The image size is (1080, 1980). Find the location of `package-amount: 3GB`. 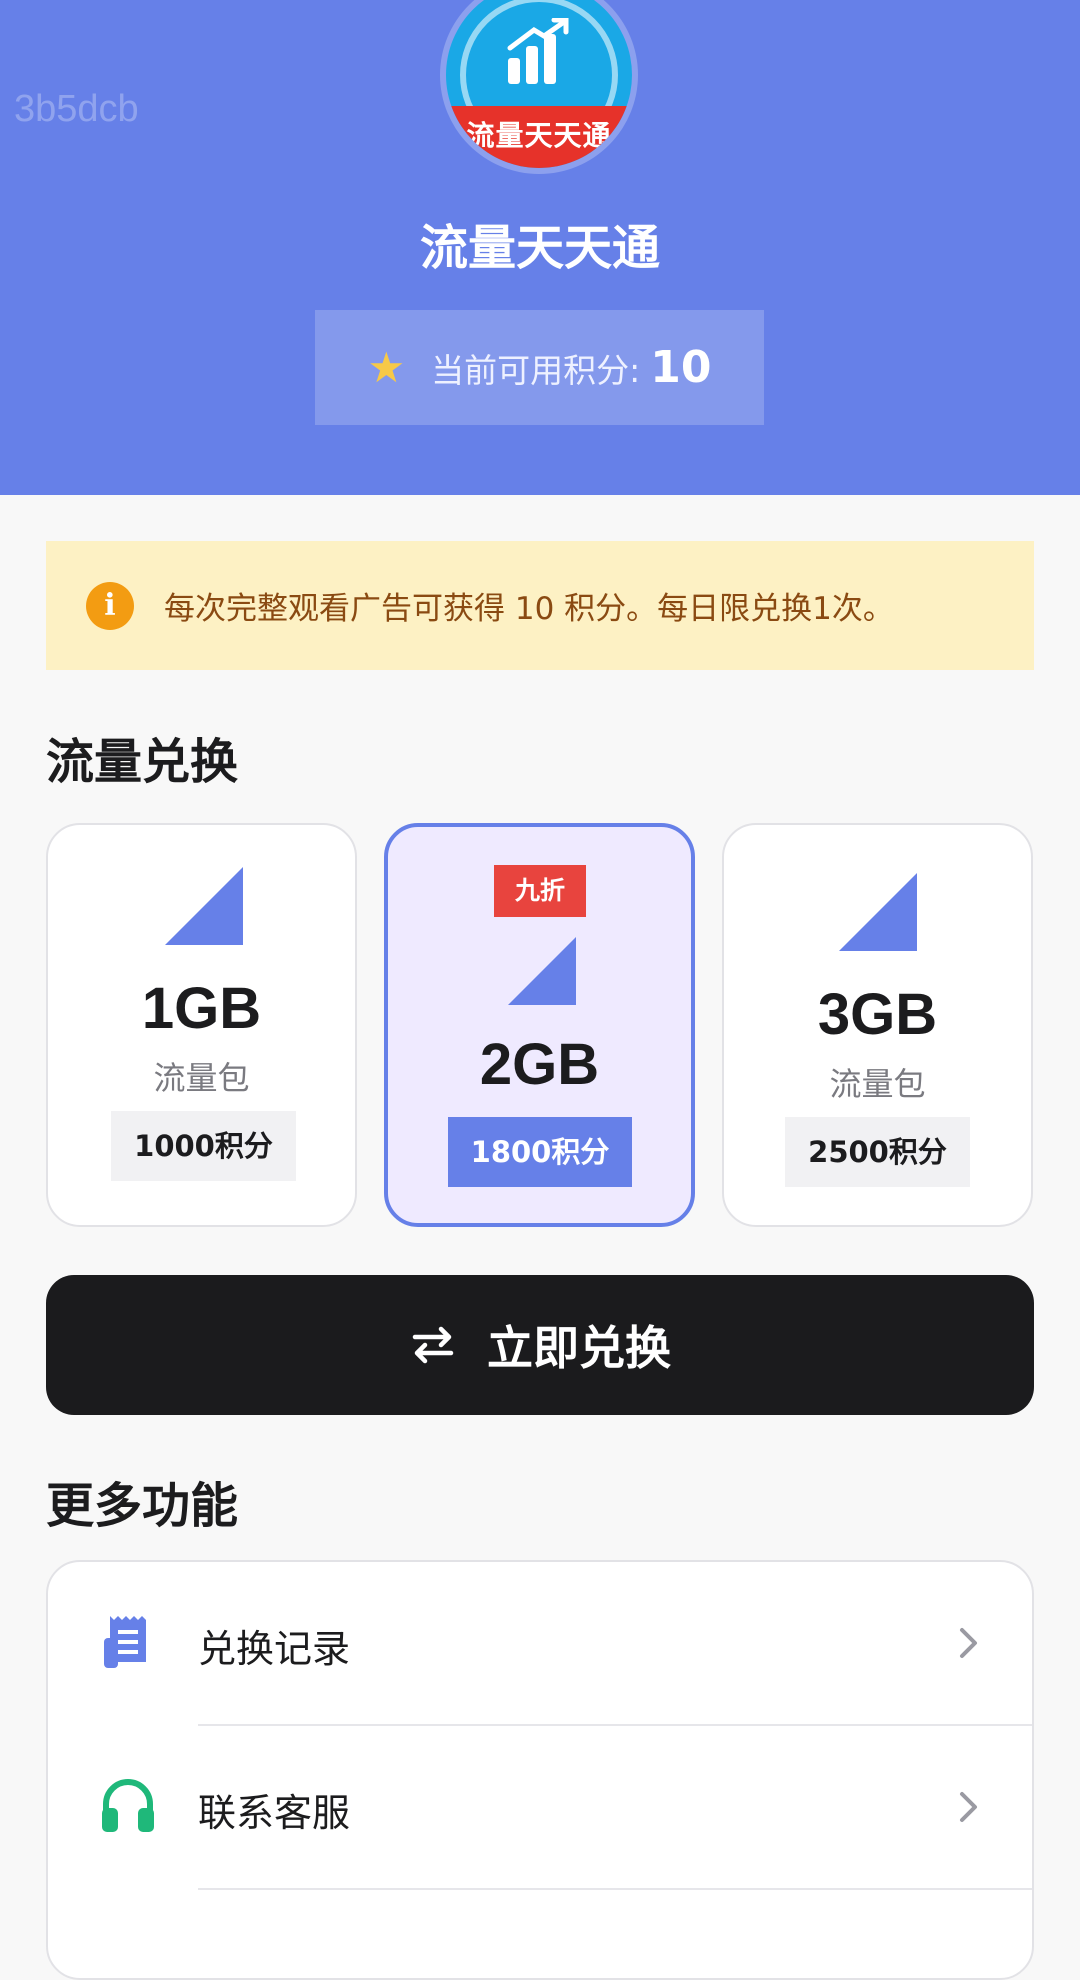

package-amount: 3GB is located at coordinates (877, 1014).